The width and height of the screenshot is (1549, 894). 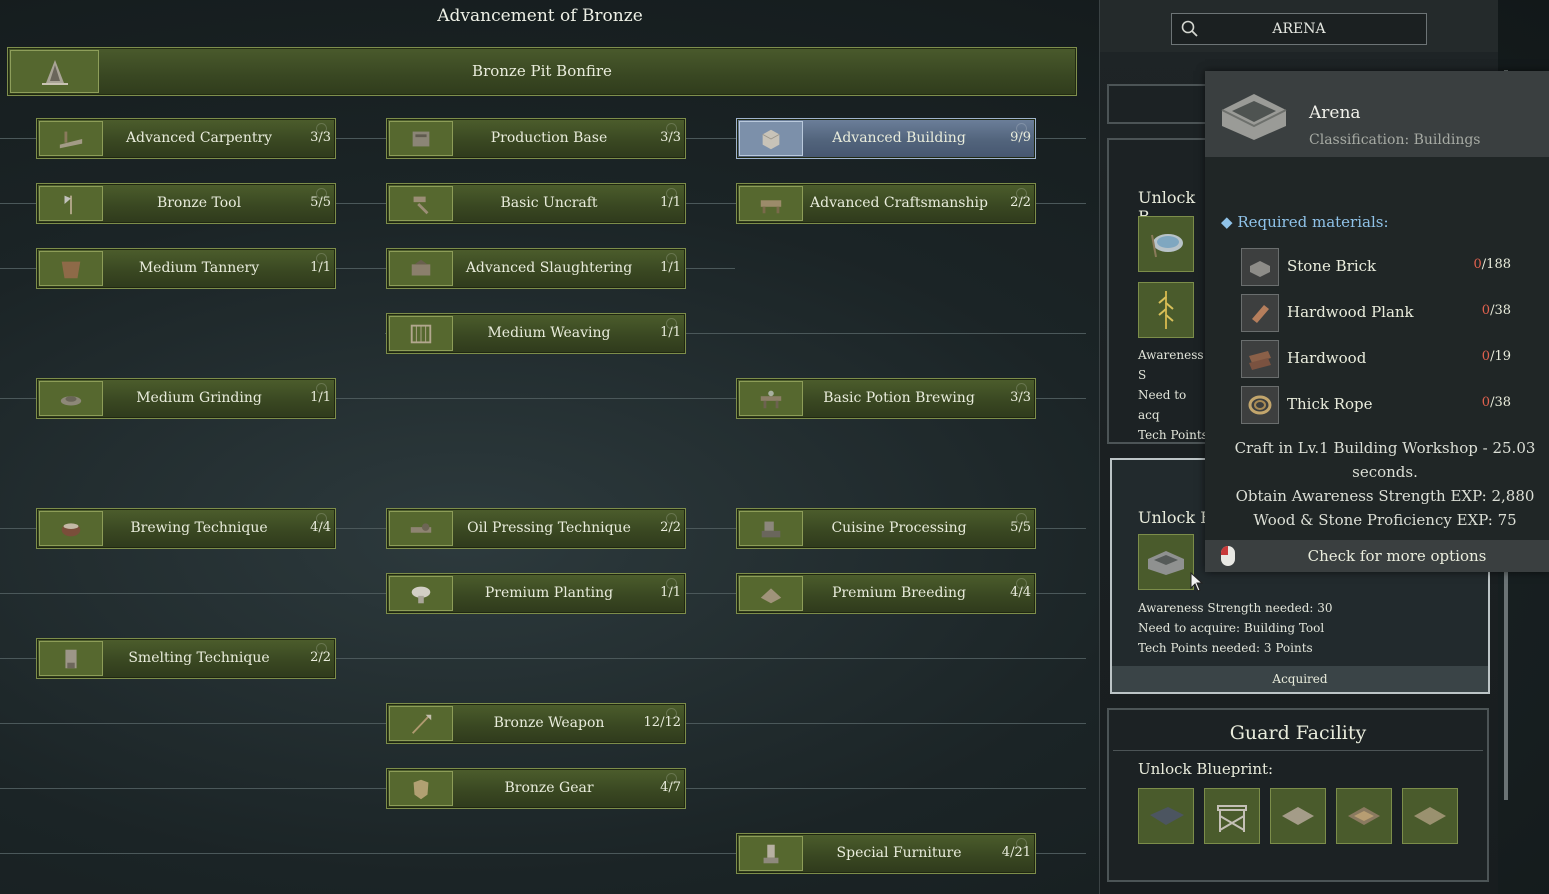 I want to click on tech-node-bronze-tool: Bronze Tool 5/5, so click(x=186, y=203).